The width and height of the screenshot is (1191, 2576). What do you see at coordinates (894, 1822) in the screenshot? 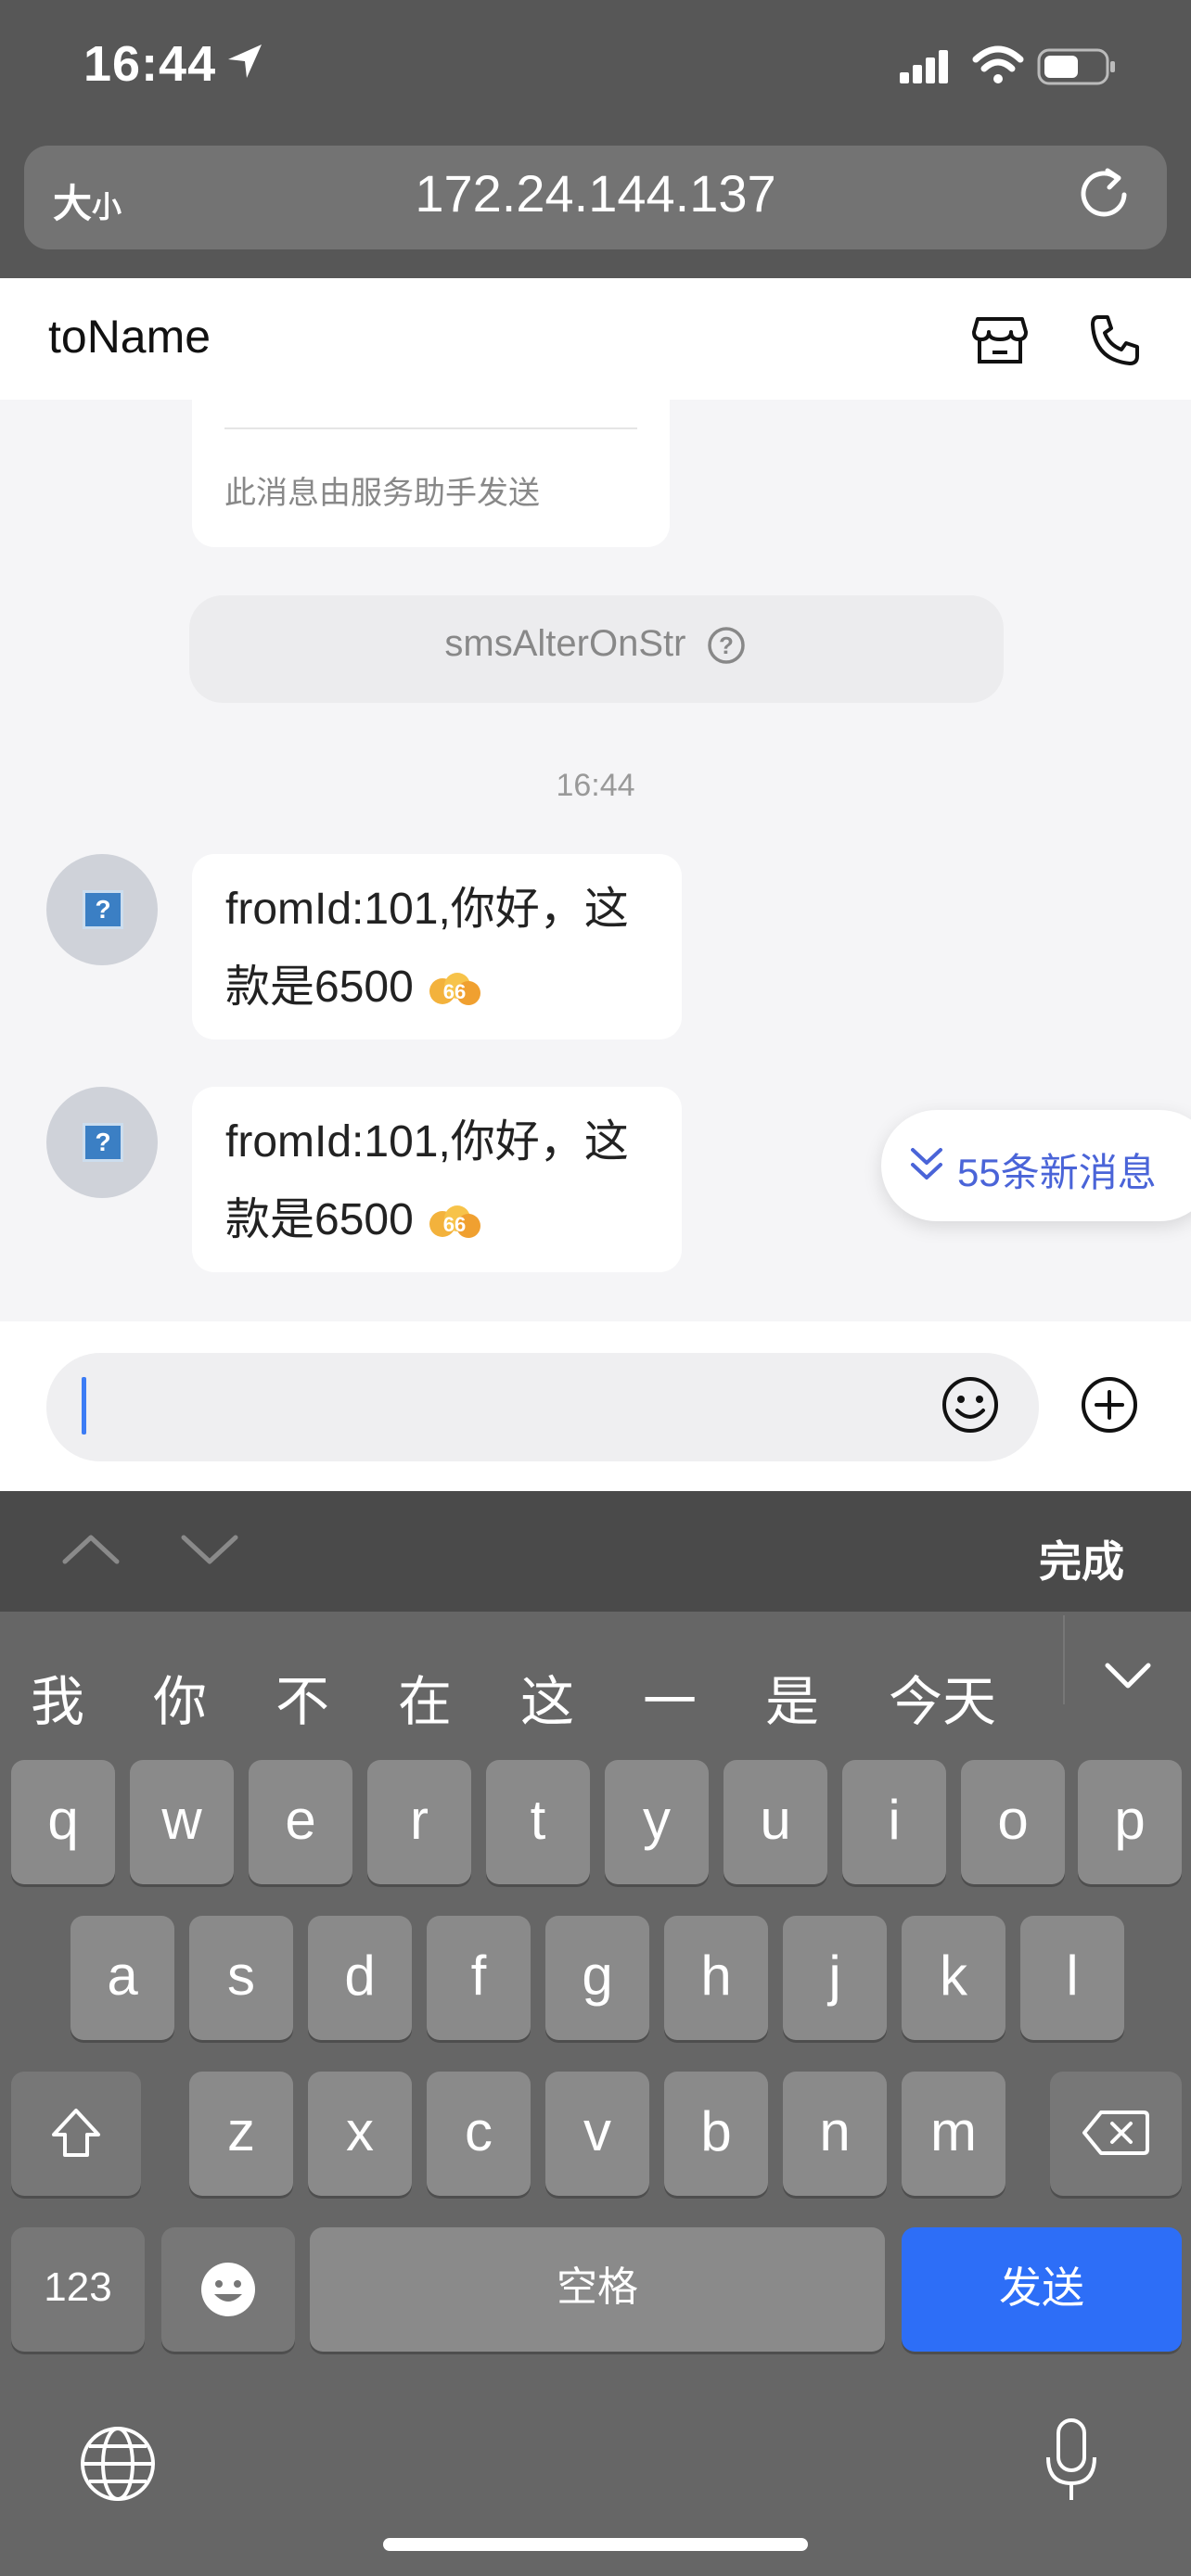
I see `key-i: i` at bounding box center [894, 1822].